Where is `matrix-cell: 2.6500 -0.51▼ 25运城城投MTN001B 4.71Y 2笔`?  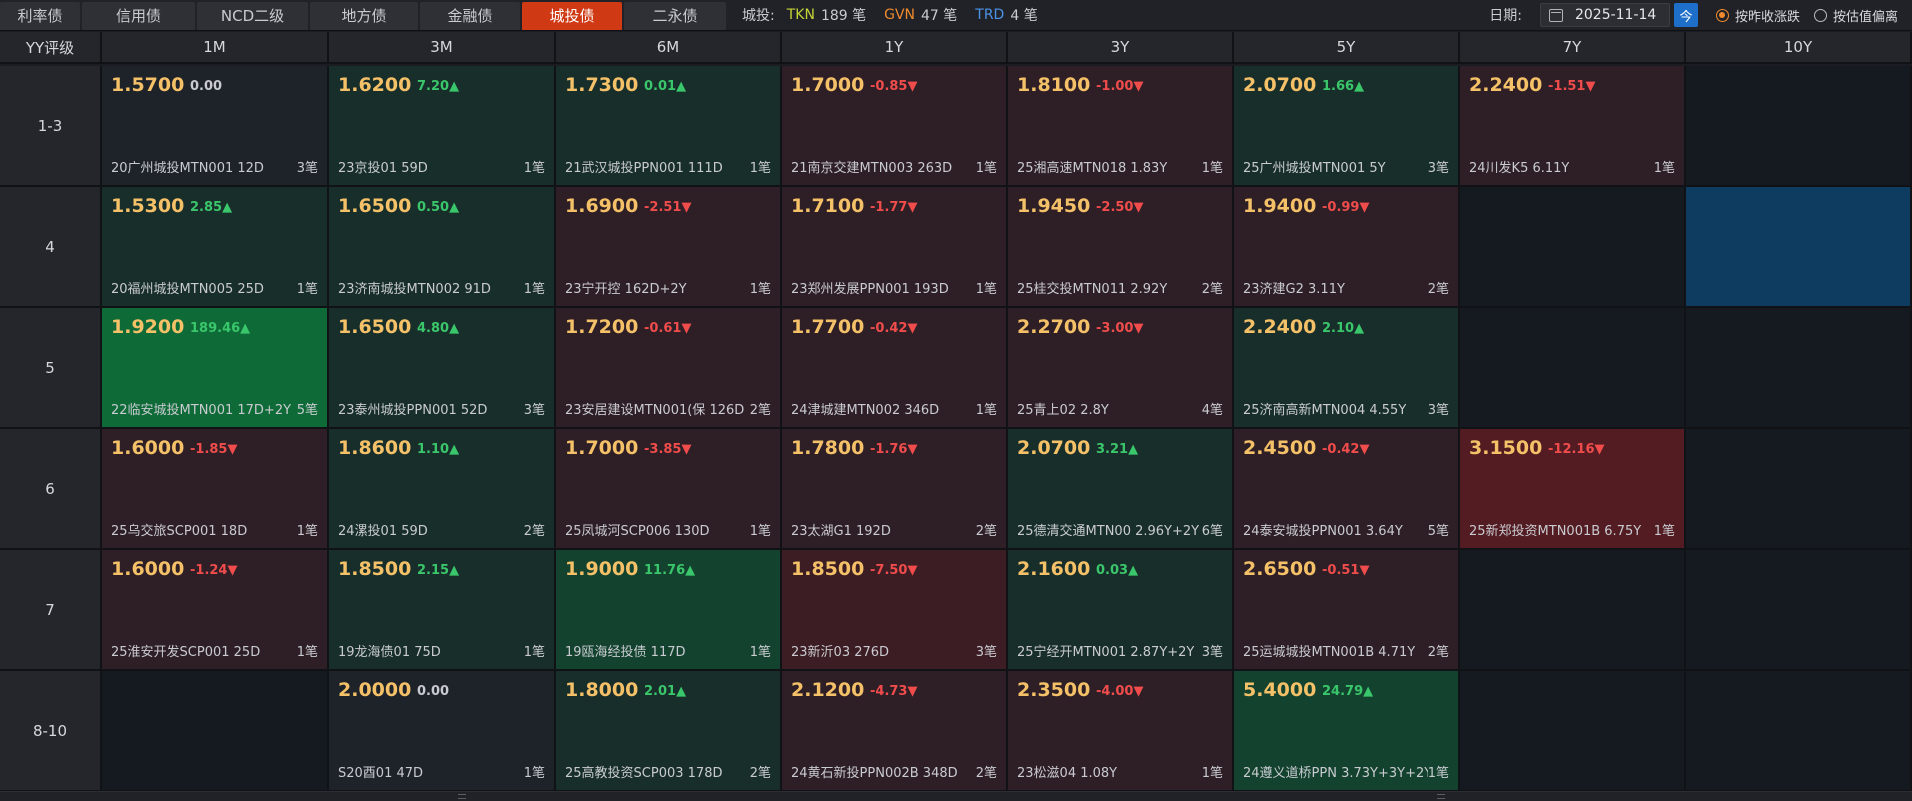
matrix-cell: 2.6500 -0.51▼ 25运城城投MTN001B 4.71Y 2笔 is located at coordinates (1347, 610).